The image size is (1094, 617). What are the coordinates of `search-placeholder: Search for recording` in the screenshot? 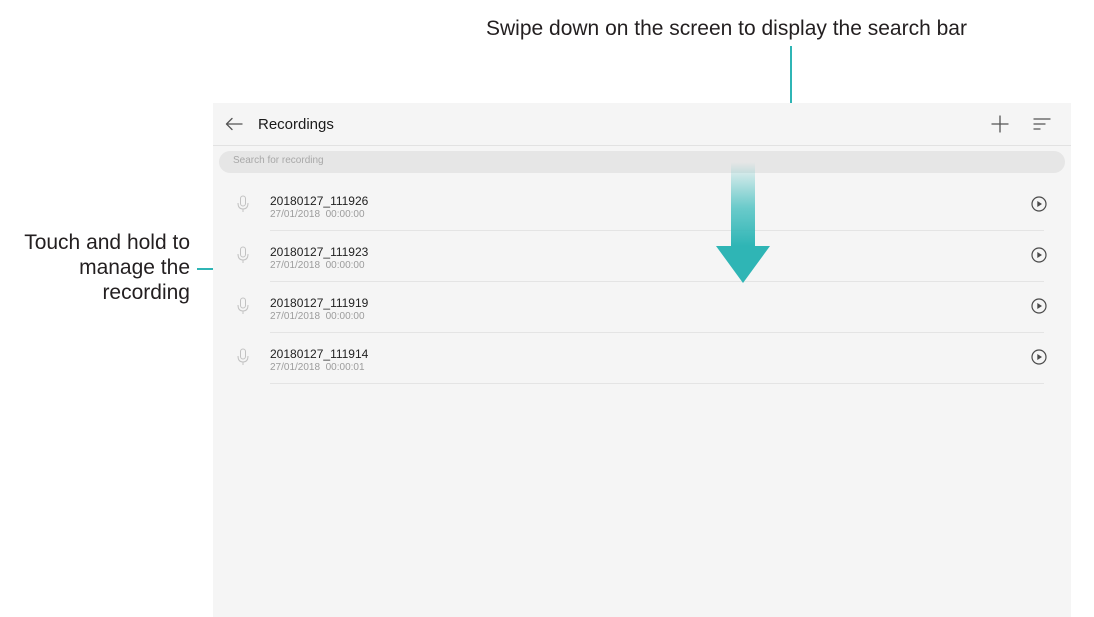 It's located at (278, 160).